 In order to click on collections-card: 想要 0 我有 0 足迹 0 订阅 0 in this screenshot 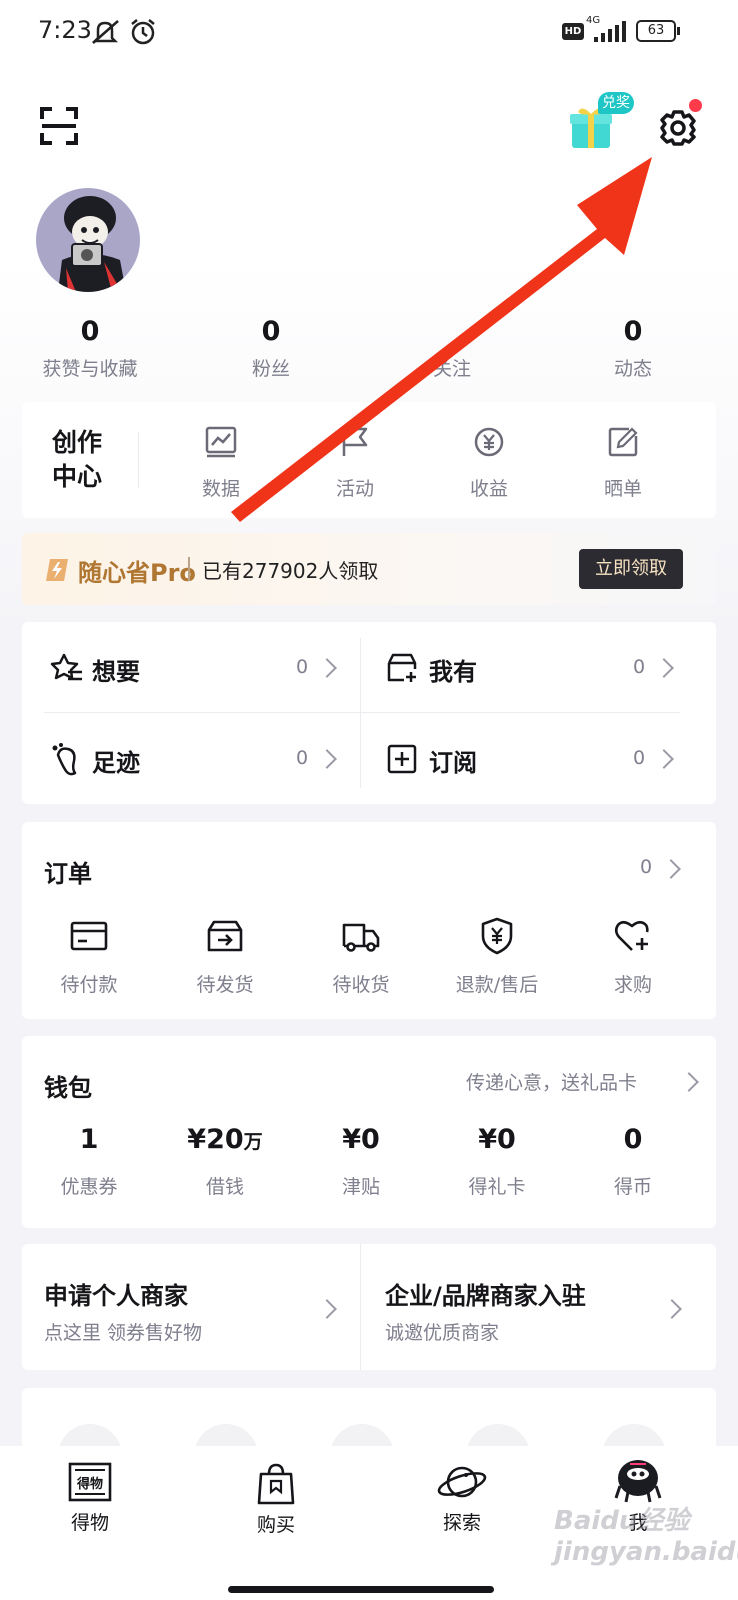, I will do `click(369, 713)`.